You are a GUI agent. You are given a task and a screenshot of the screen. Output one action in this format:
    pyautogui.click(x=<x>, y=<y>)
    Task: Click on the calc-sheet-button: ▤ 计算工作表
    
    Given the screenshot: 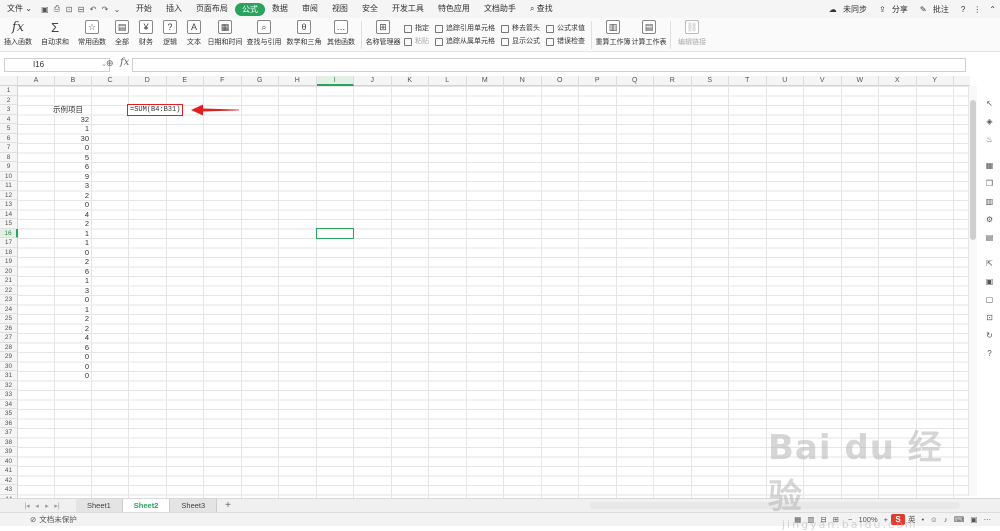 What is the action you would take?
    pyautogui.click(x=649, y=35)
    